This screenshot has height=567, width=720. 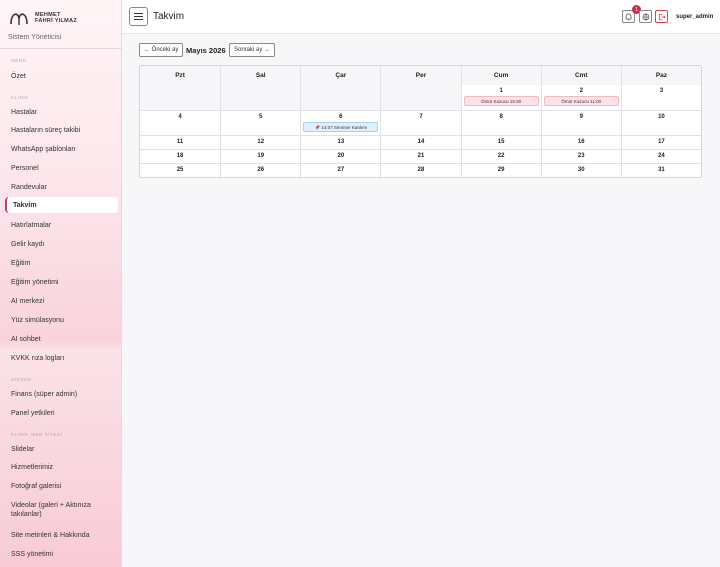 I want to click on calendar-day-7: 7, so click(x=420, y=123).